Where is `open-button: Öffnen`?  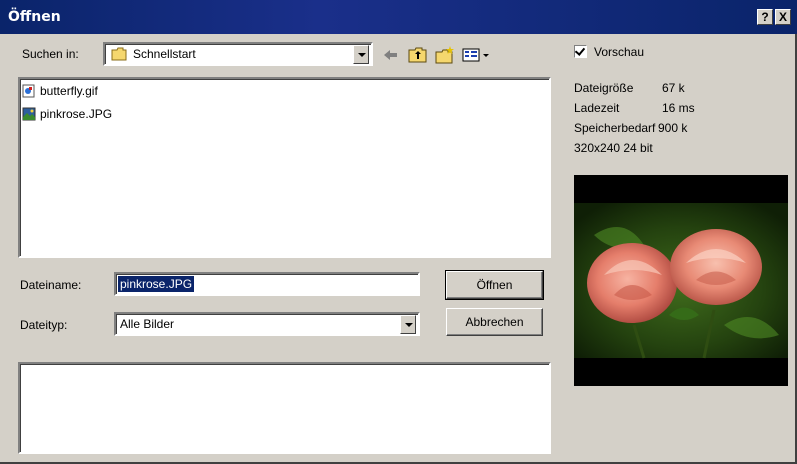
open-button: Öffnen is located at coordinates (494, 285).